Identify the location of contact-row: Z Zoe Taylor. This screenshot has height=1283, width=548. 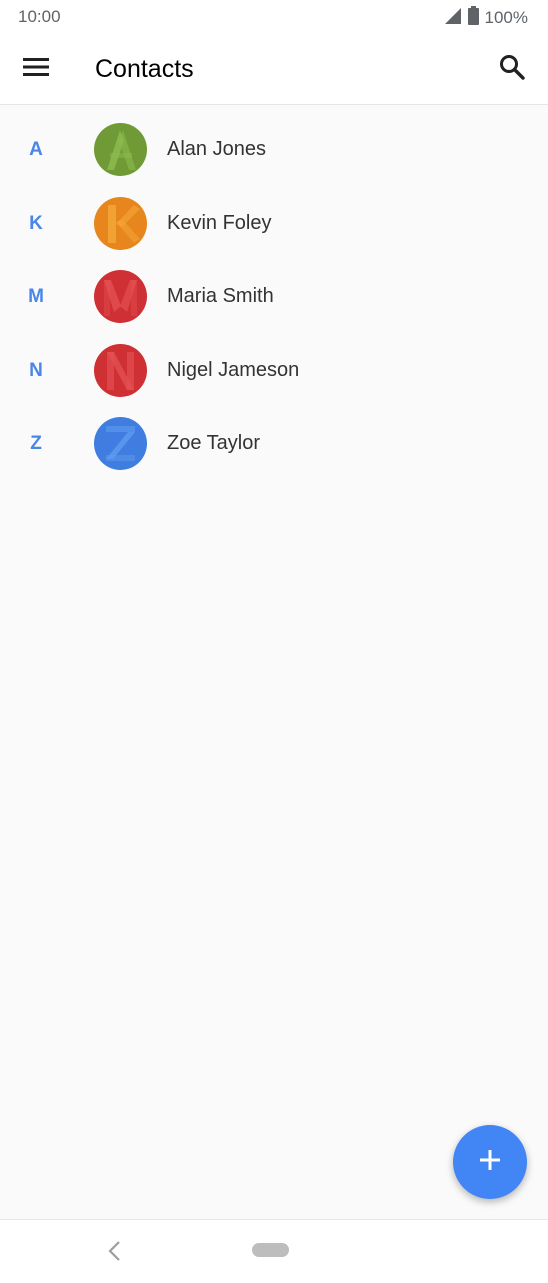
(274, 444).